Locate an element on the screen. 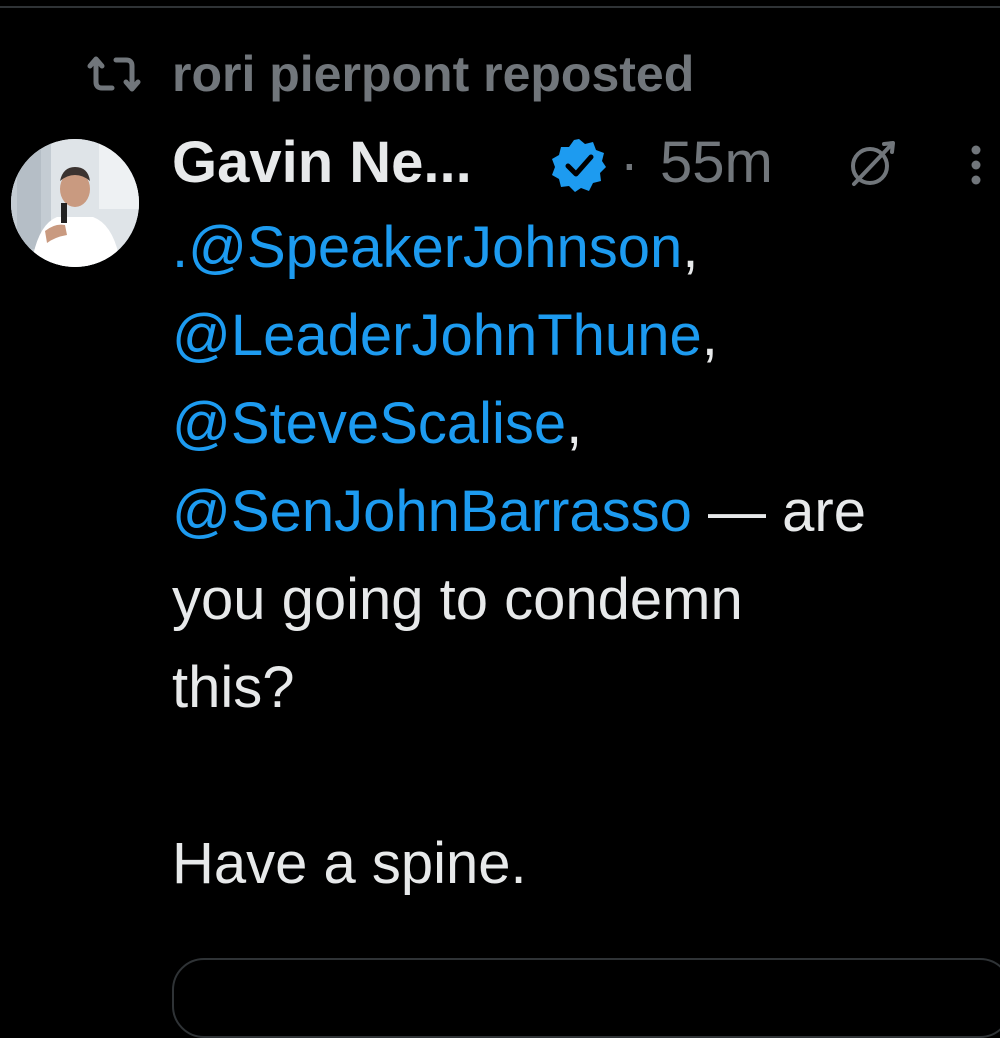  more-icon is located at coordinates (976, 165).